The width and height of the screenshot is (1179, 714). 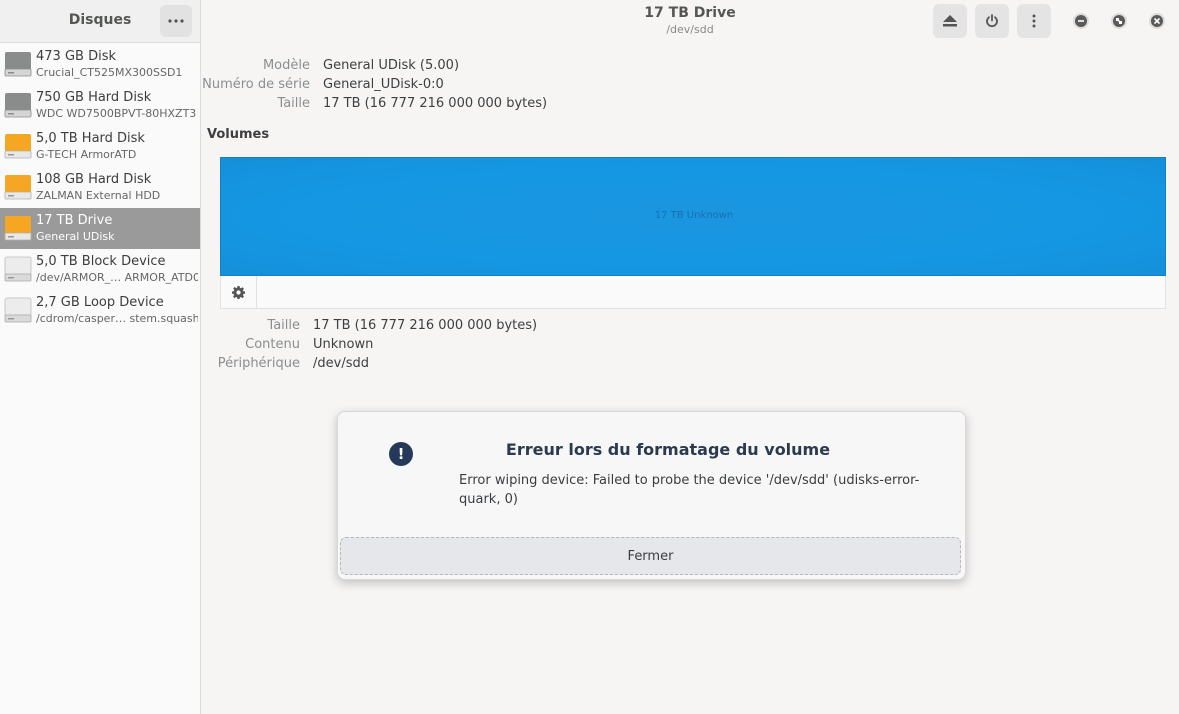 I want to click on more-dots-icon, so click(x=176, y=21).